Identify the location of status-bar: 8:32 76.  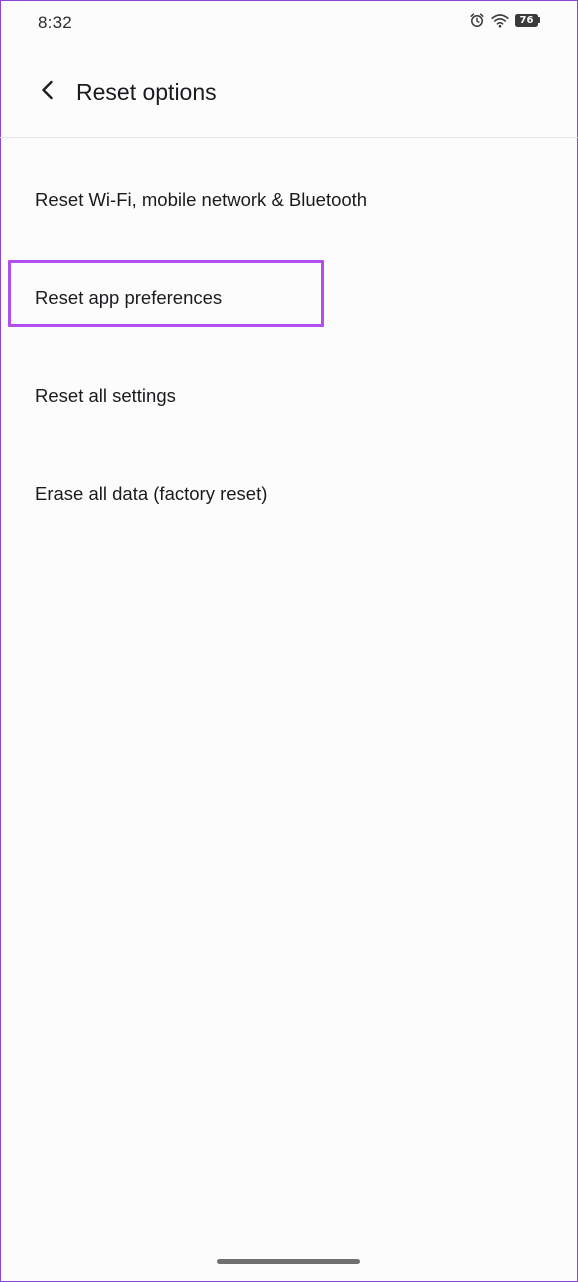
(289, 23).